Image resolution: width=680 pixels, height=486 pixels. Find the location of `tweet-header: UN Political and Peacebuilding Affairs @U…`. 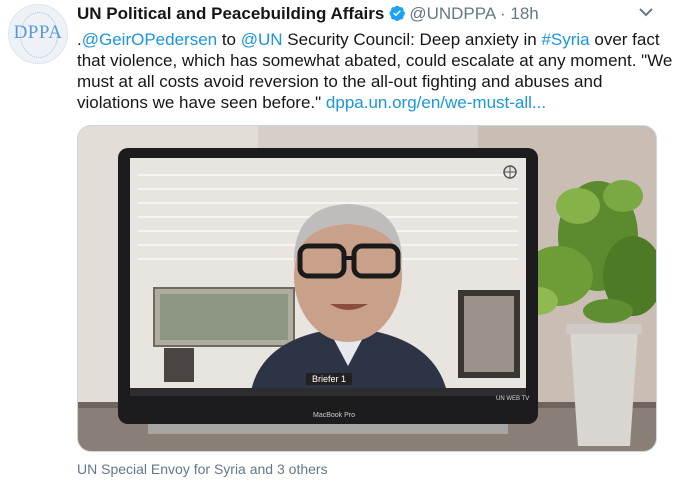

tweet-header: UN Political and Peacebuilding Affairs @U… is located at coordinates (308, 15).